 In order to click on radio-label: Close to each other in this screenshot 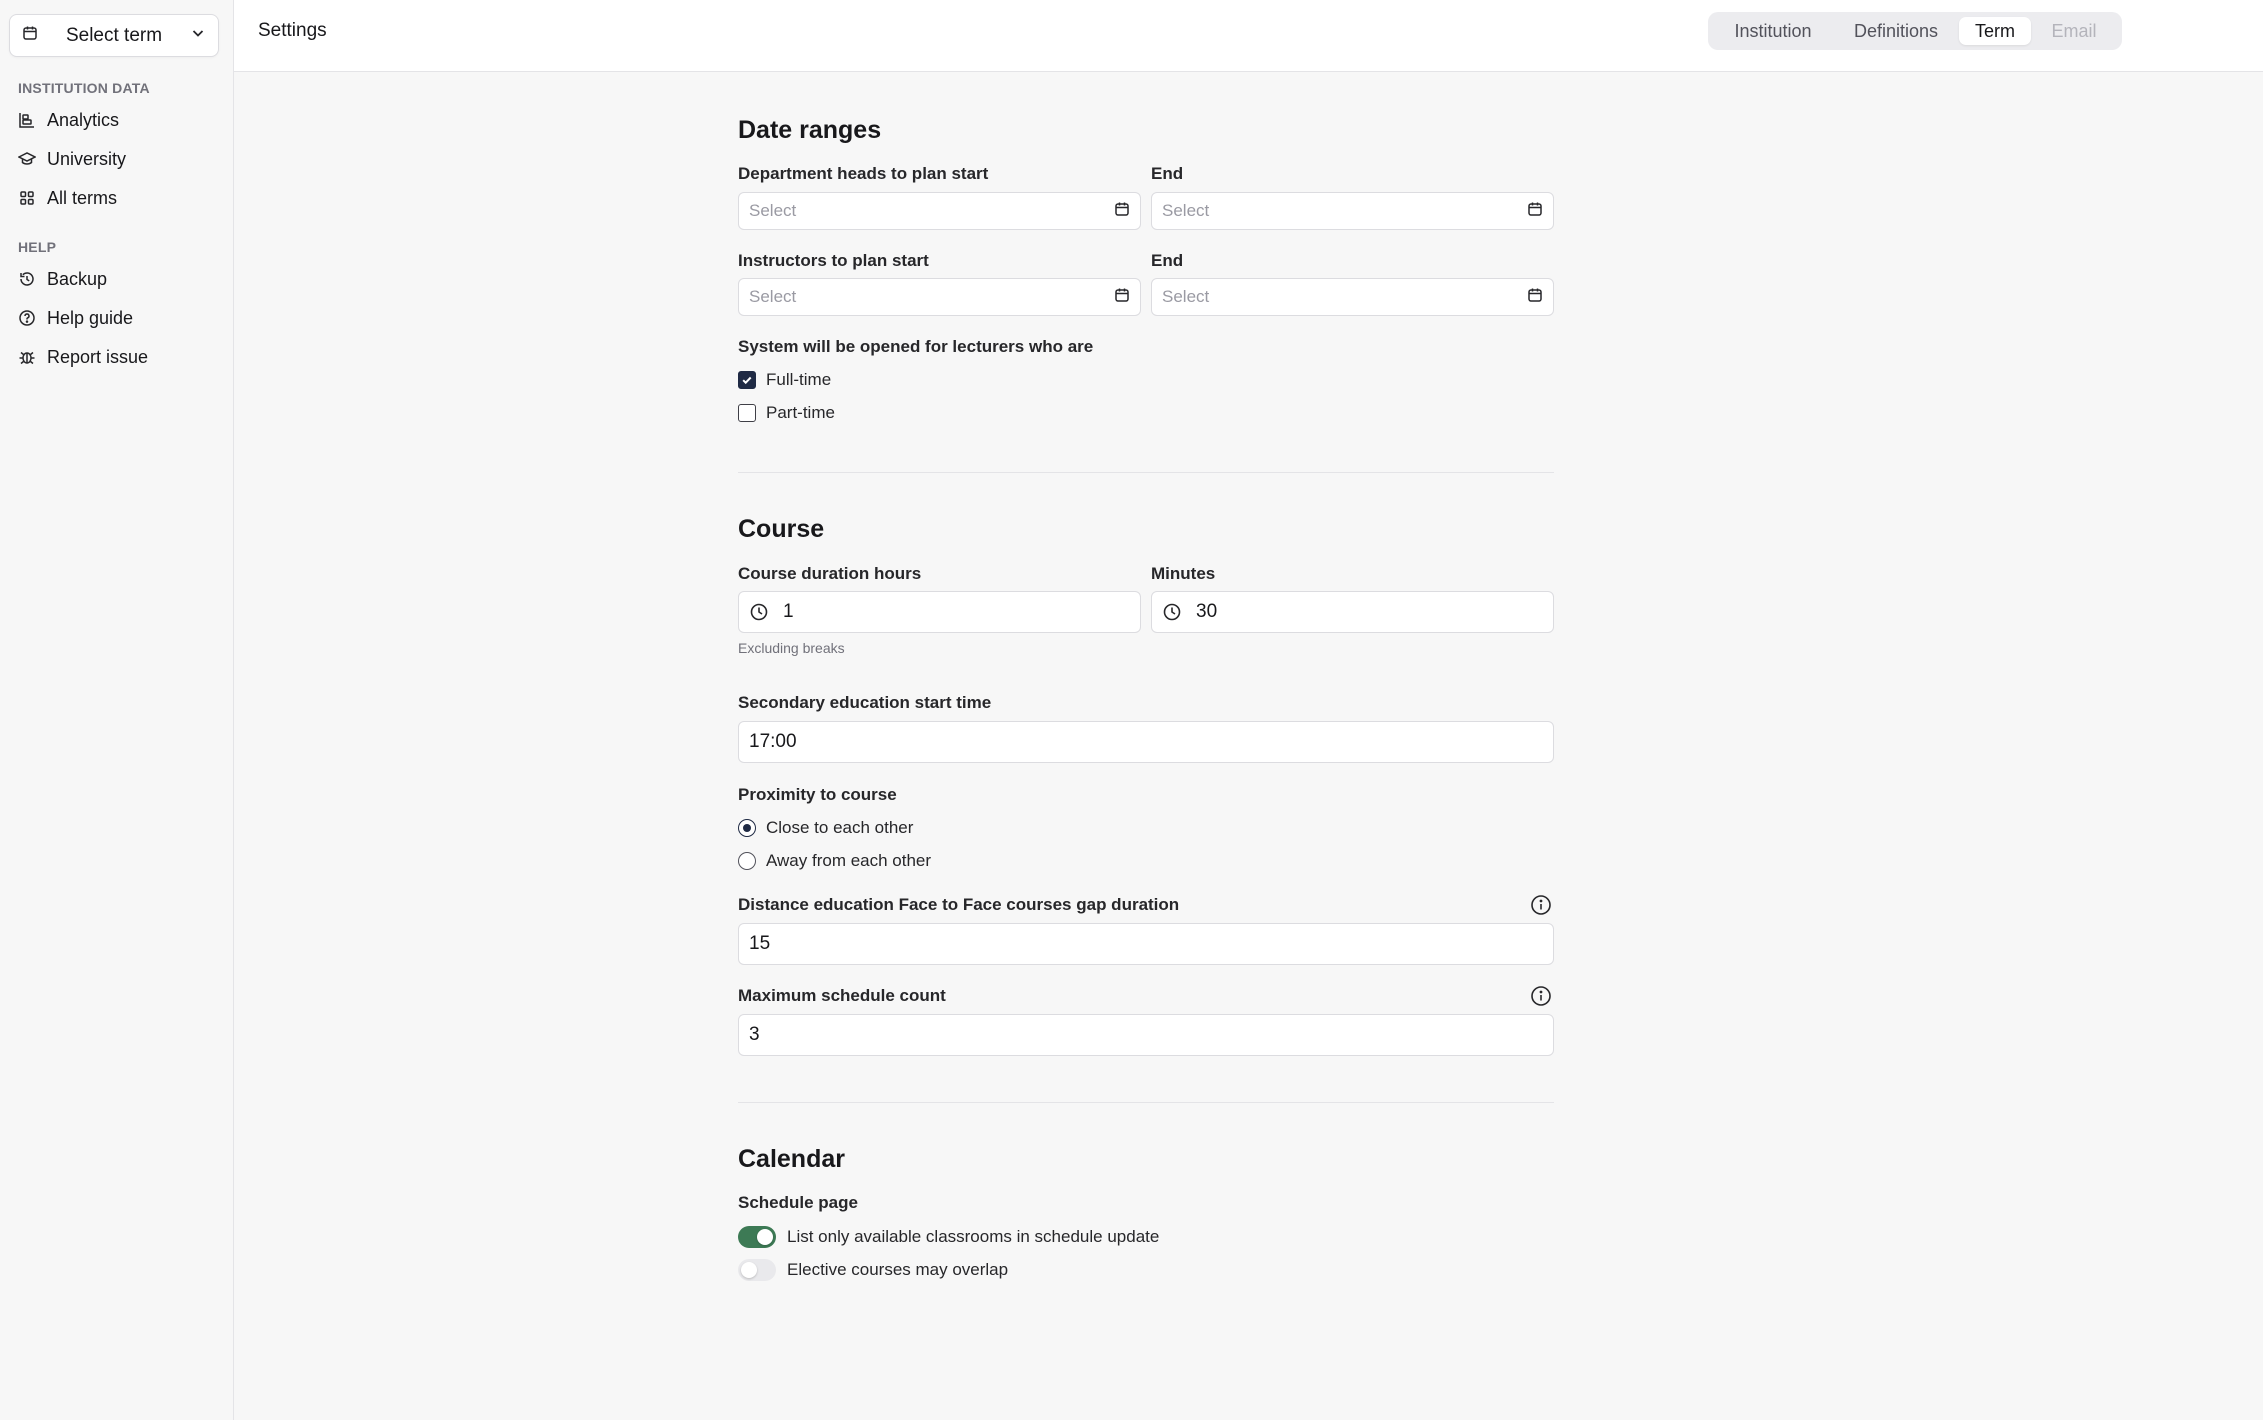, I will do `click(840, 827)`.